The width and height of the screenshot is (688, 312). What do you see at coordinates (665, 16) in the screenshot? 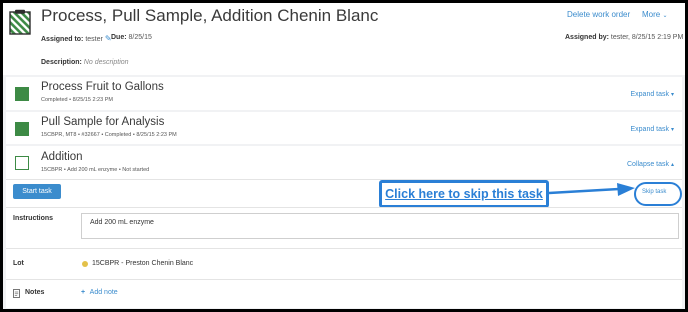
I see `chevron-down-icon: ⌄` at bounding box center [665, 16].